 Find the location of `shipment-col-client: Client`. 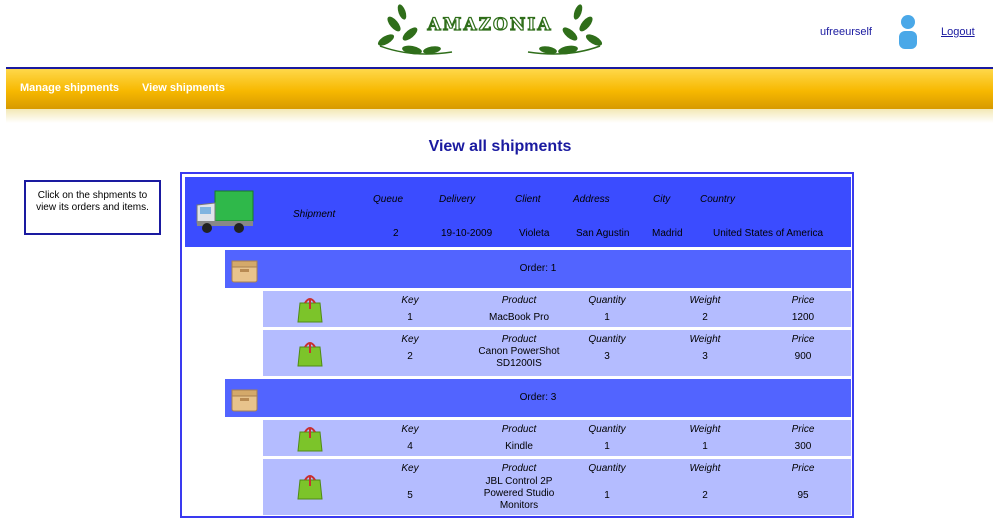

shipment-col-client: Client is located at coordinates (528, 199).